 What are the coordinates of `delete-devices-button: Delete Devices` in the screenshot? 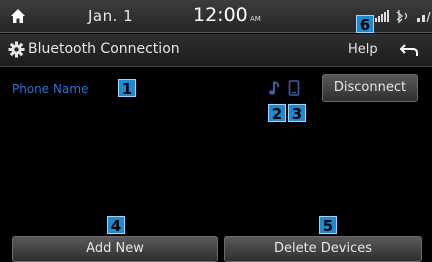 It's located at (323, 249).